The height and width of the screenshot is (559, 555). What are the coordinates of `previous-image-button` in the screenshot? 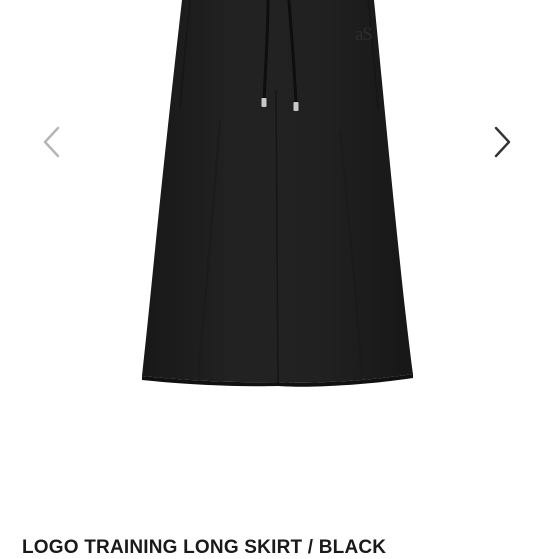 It's located at (51, 142).